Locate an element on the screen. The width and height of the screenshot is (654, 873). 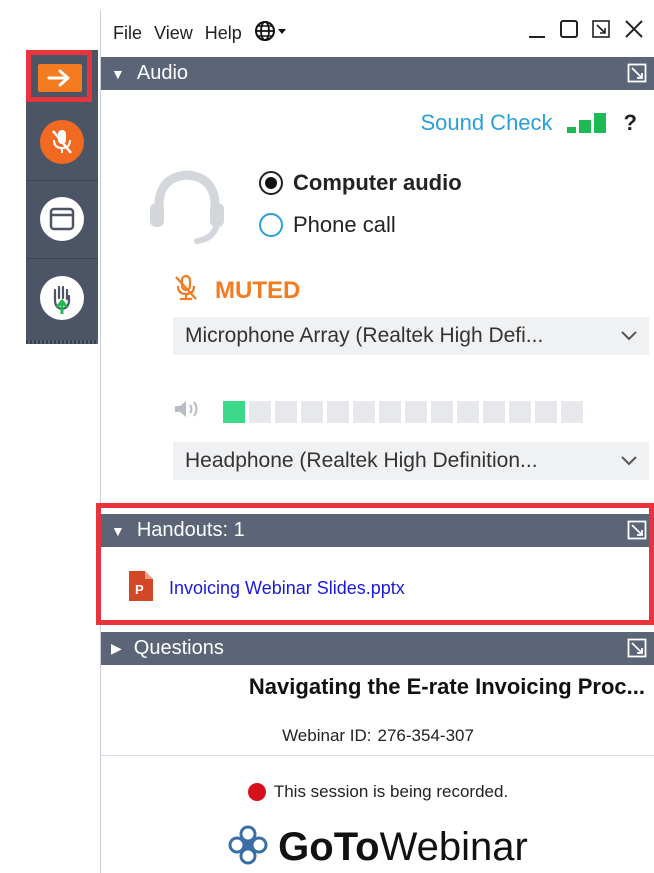
mute-microphone-button is located at coordinates (62, 142).